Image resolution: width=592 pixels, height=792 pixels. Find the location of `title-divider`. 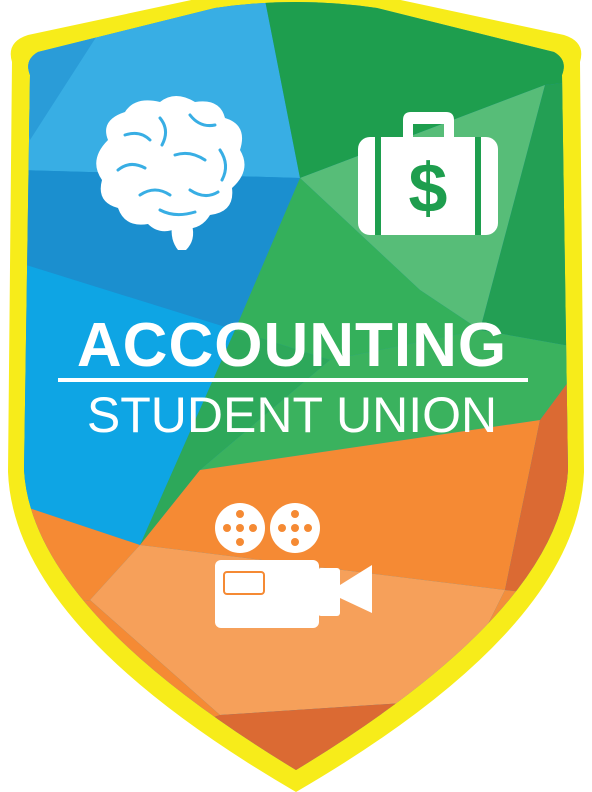

title-divider is located at coordinates (293, 380).